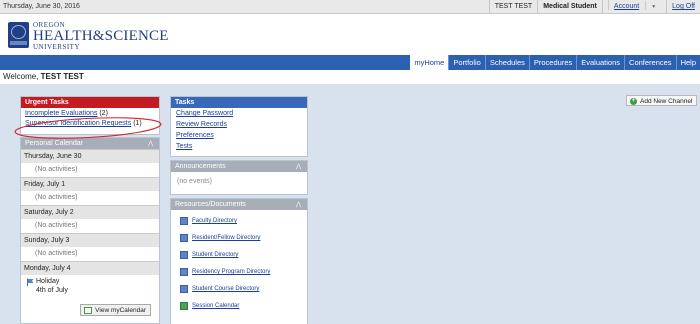 The height and width of the screenshot is (324, 700). Describe the element at coordinates (195, 135) in the screenshot. I see `preferences-link: Preferences` at that location.